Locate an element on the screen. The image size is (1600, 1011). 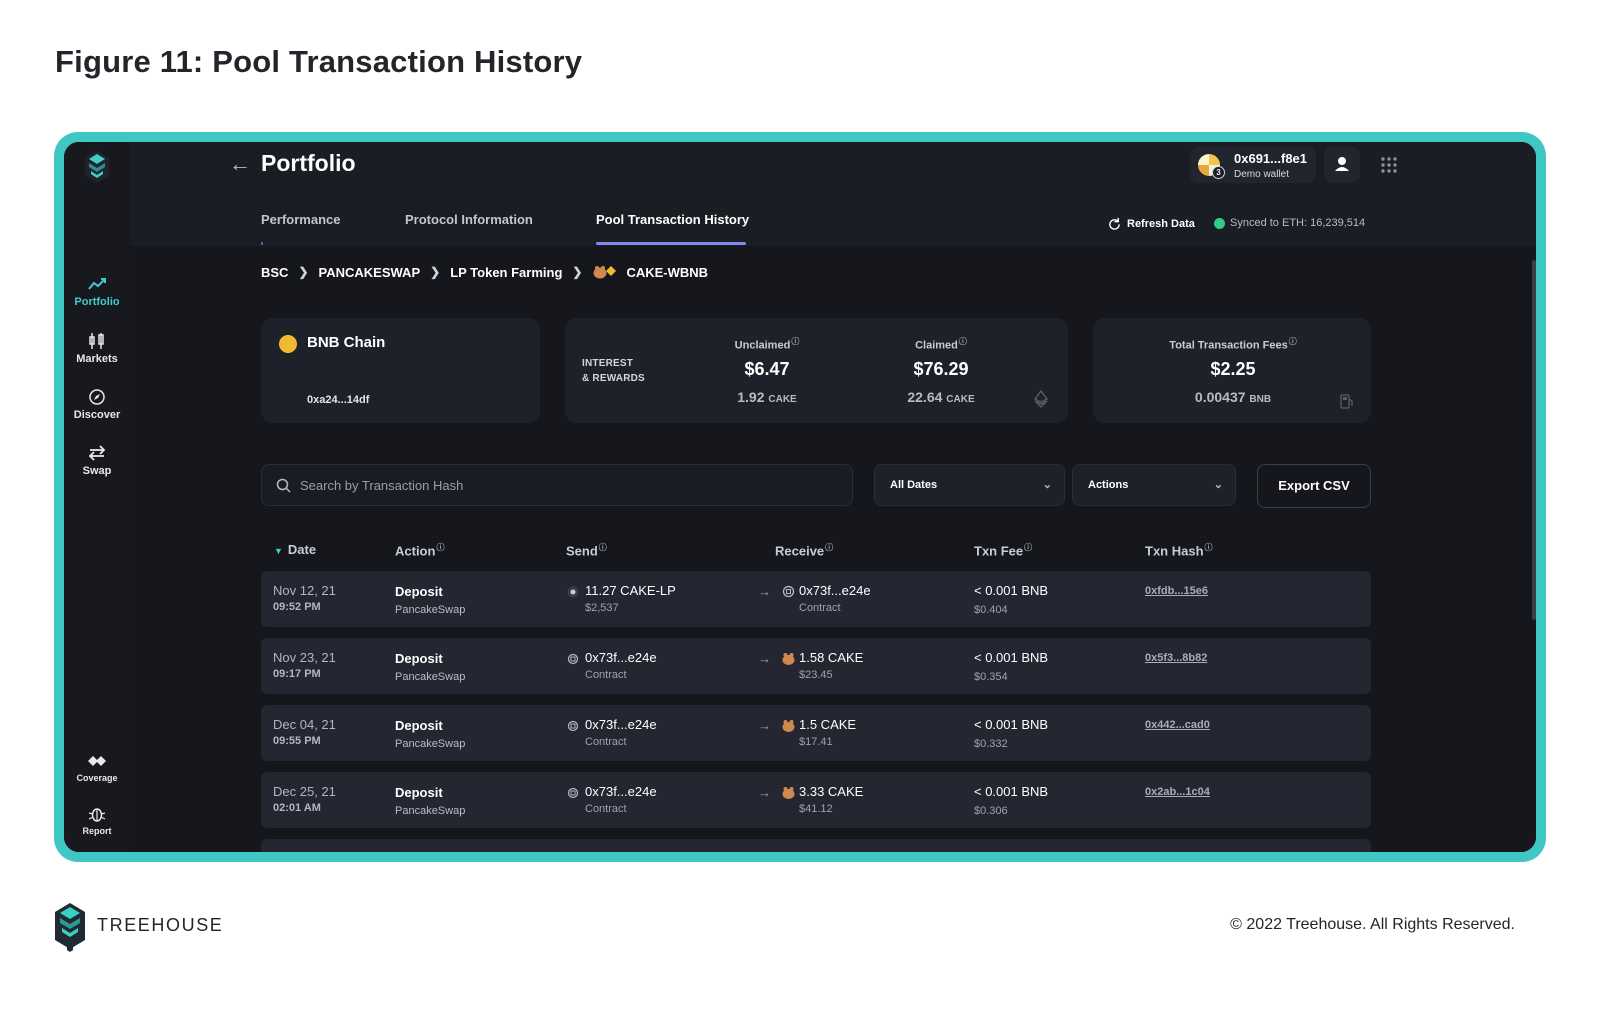
tab-performance: Performance is located at coordinates (300, 219).